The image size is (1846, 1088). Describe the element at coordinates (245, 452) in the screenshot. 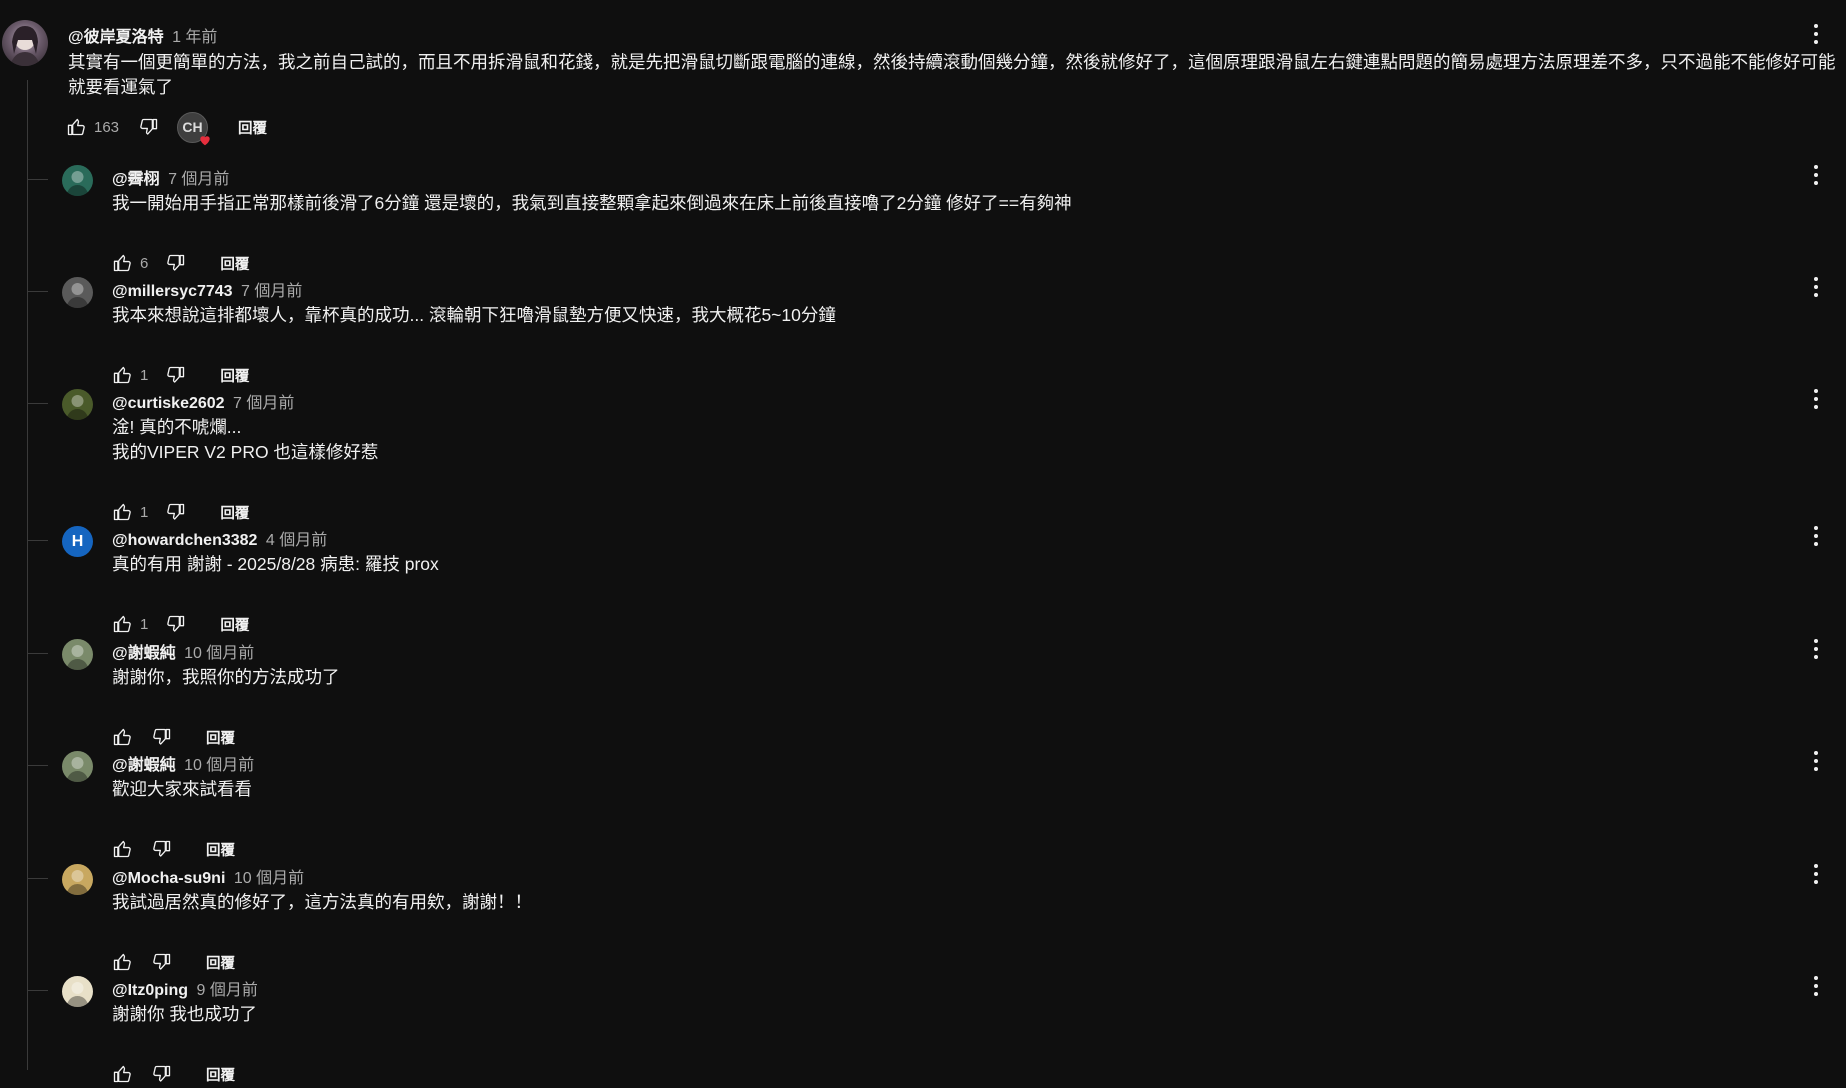

I see `comment-text-line: 我的VIPER V2 PRO 也這樣修好惹` at that location.